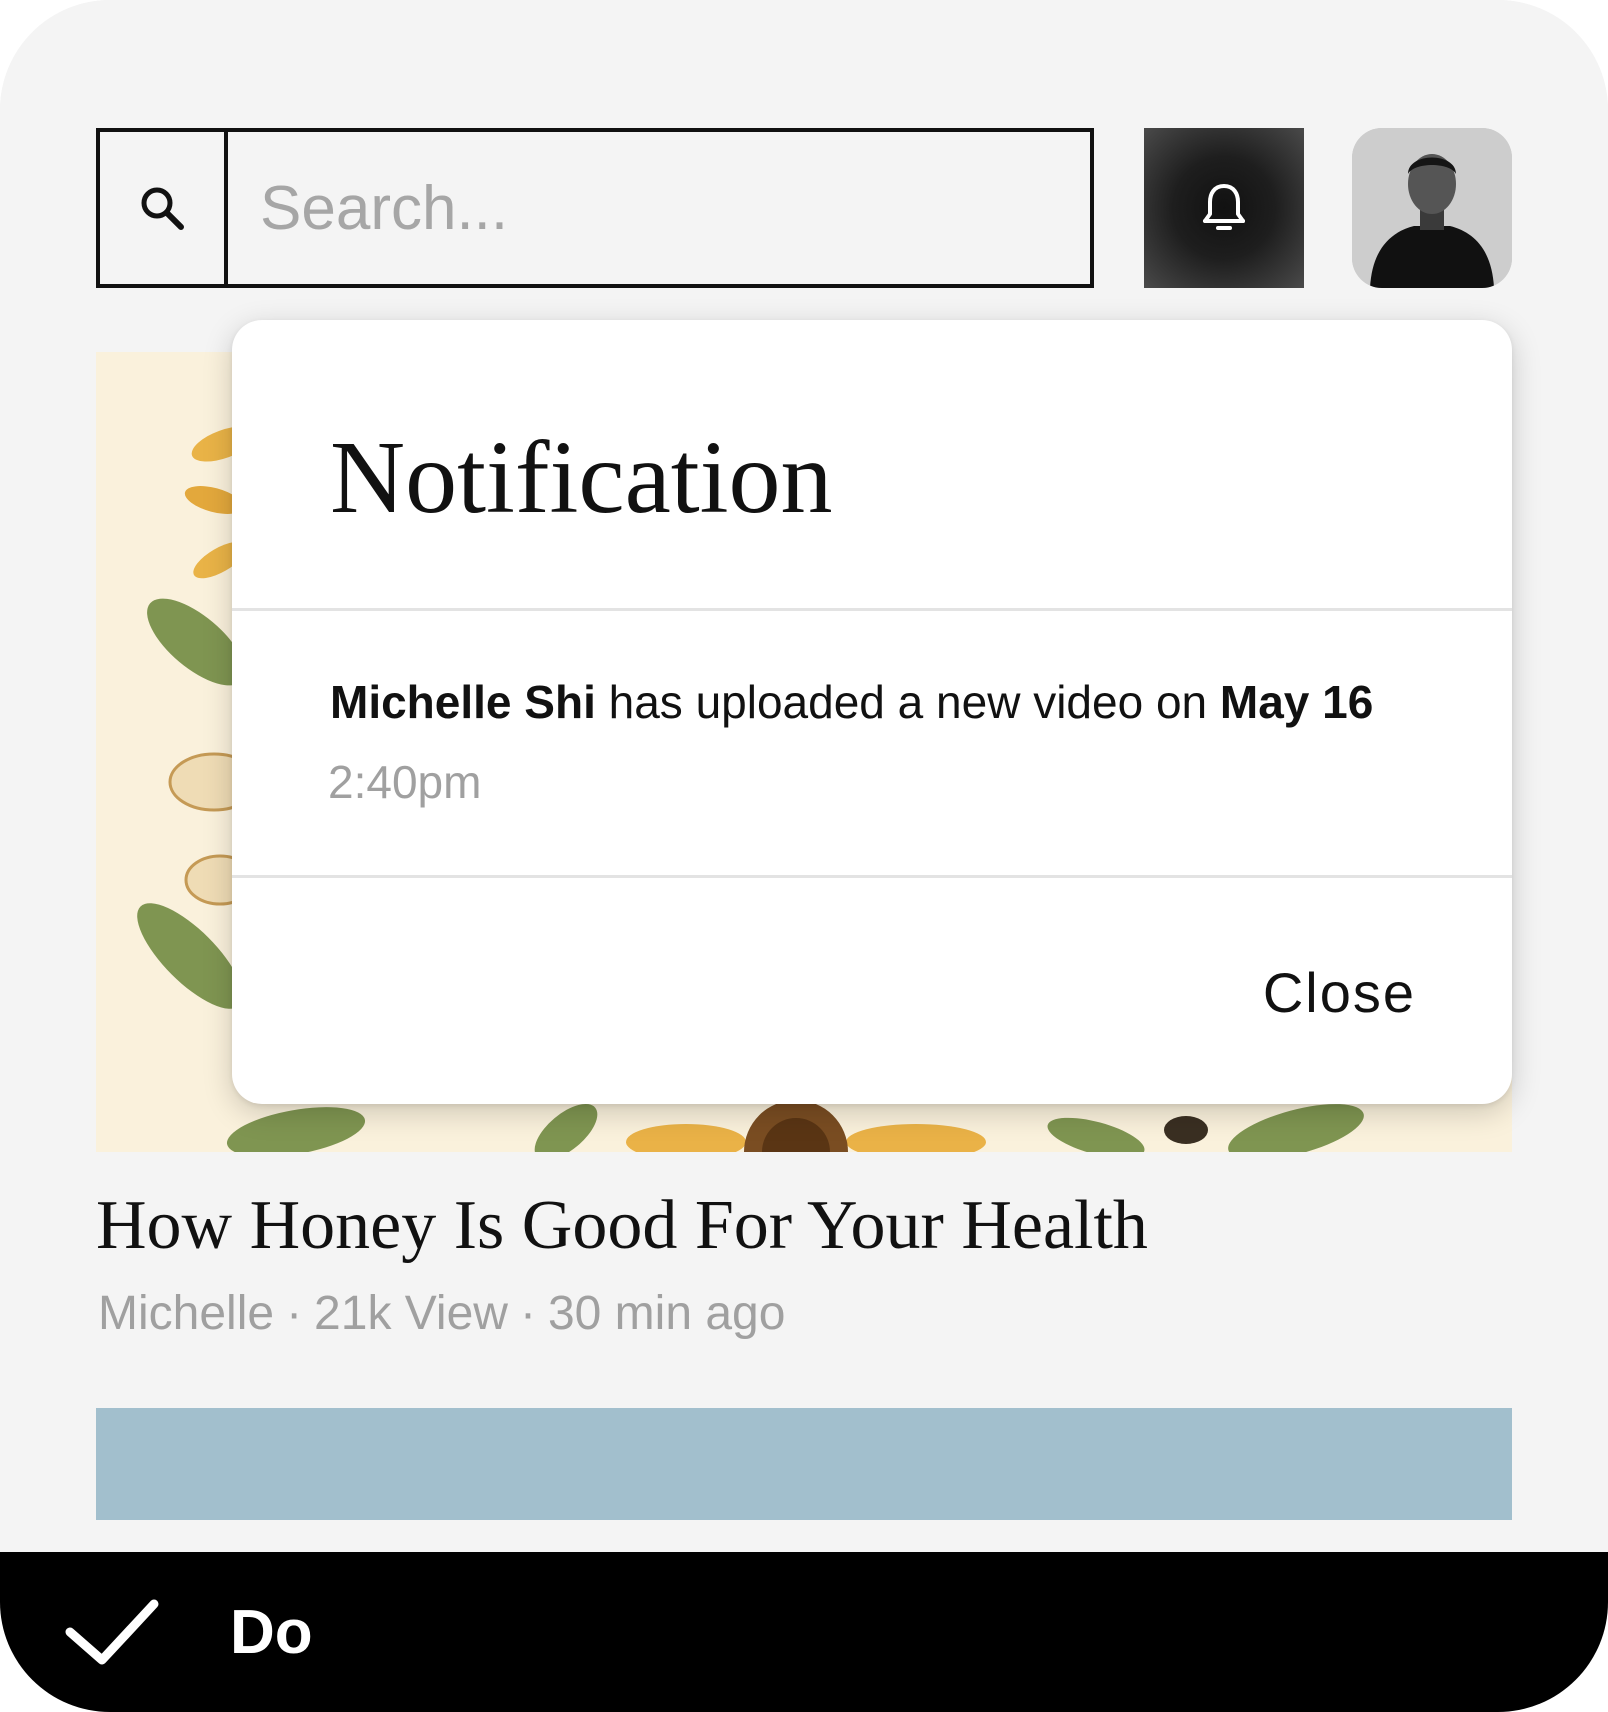 The image size is (1608, 1712). I want to click on check-icon, so click(112, 1632).